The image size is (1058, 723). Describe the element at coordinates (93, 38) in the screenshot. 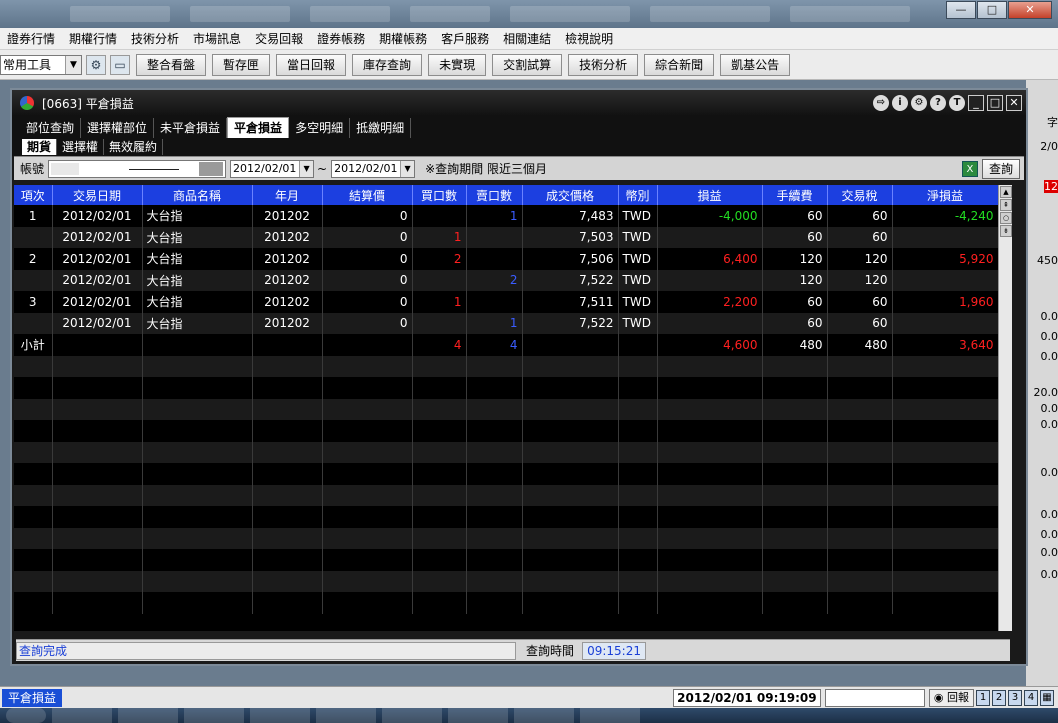

I see `menu-item: 期權行情` at that location.